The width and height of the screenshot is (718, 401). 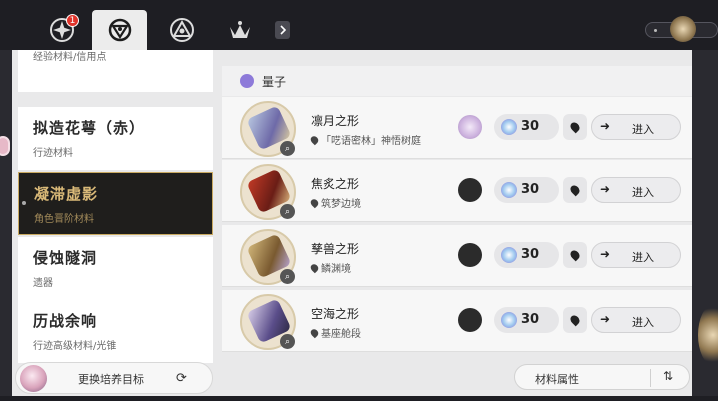 What do you see at coordinates (341, 334) in the screenshot?
I see `stage-location-text: 基座舱段` at bounding box center [341, 334].